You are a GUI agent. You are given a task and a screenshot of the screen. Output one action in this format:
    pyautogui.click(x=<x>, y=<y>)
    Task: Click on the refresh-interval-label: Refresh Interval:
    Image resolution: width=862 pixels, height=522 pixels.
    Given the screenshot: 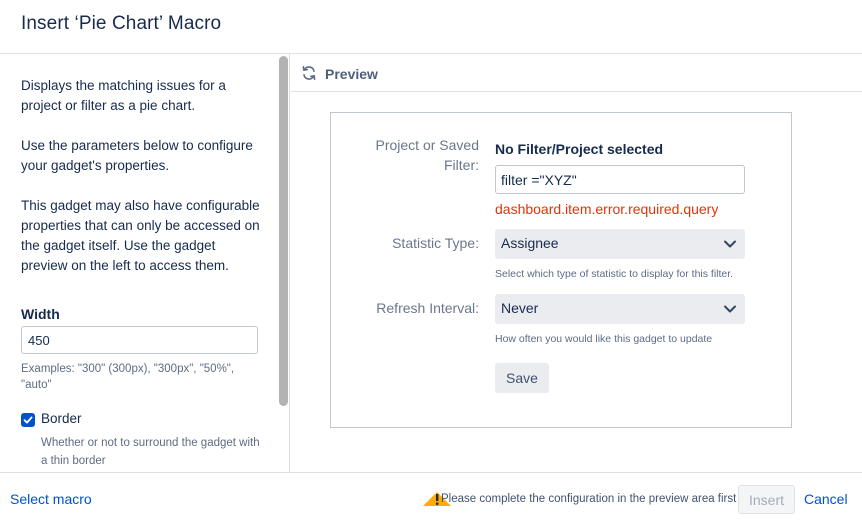 What is the action you would take?
    pyautogui.click(x=427, y=308)
    